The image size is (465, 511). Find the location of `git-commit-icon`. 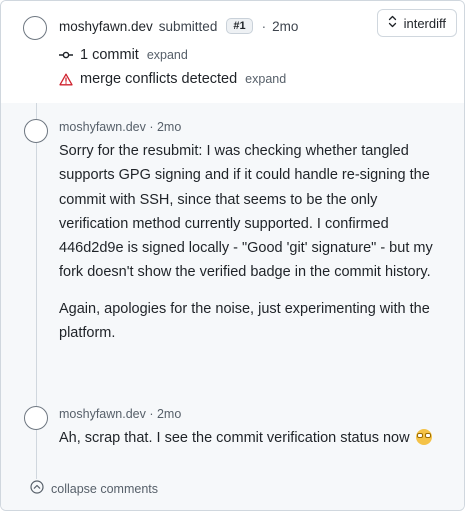

git-commit-icon is located at coordinates (66, 55).